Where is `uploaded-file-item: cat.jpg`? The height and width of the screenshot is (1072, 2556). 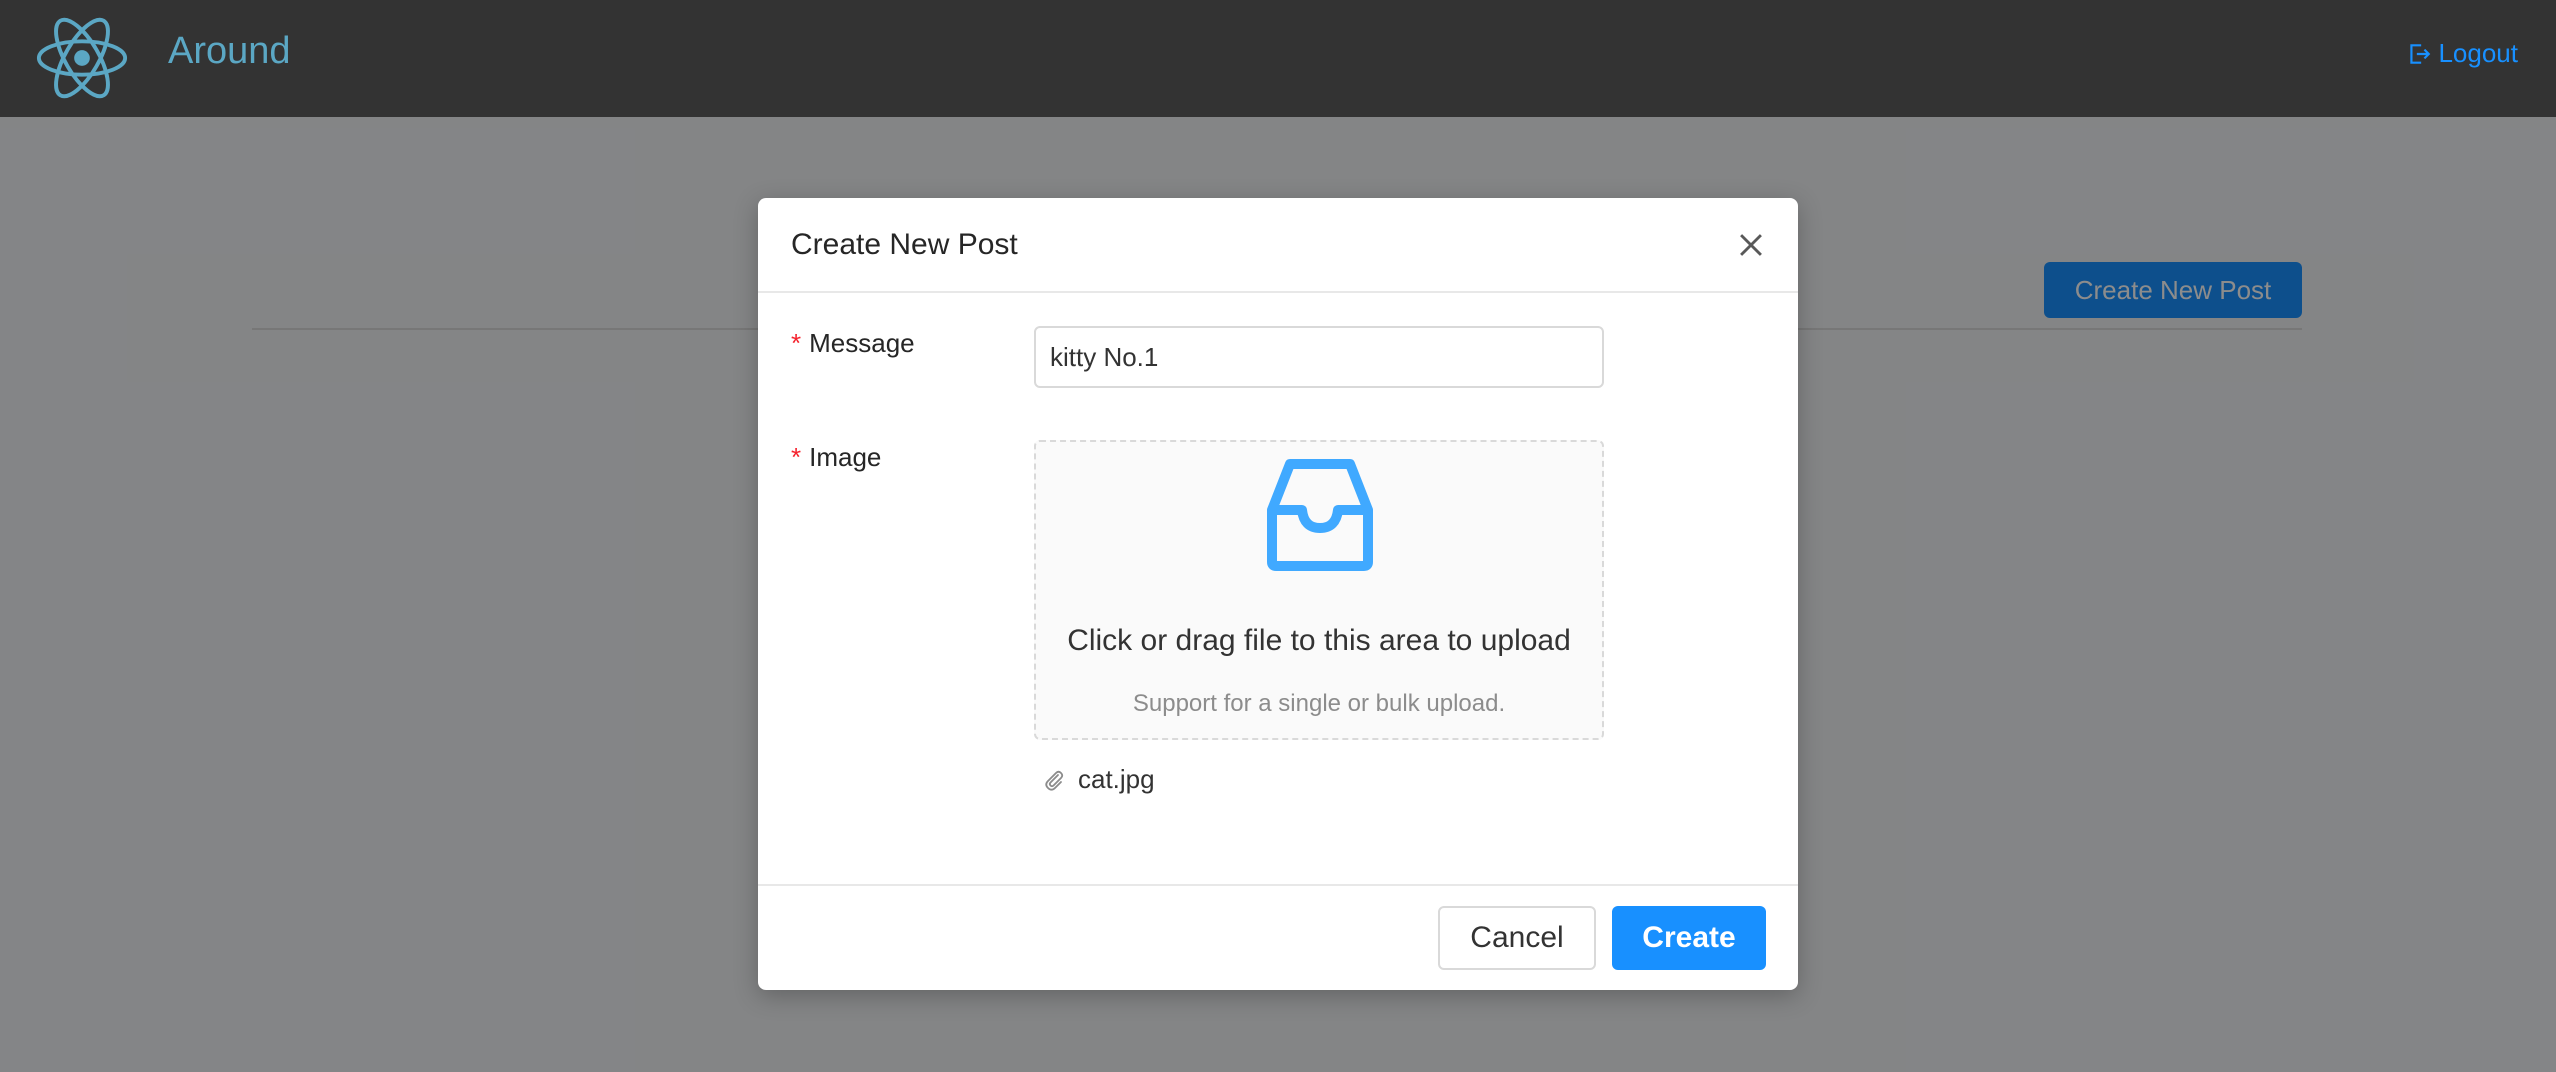 uploaded-file-item: cat.jpg is located at coordinates (1098, 779).